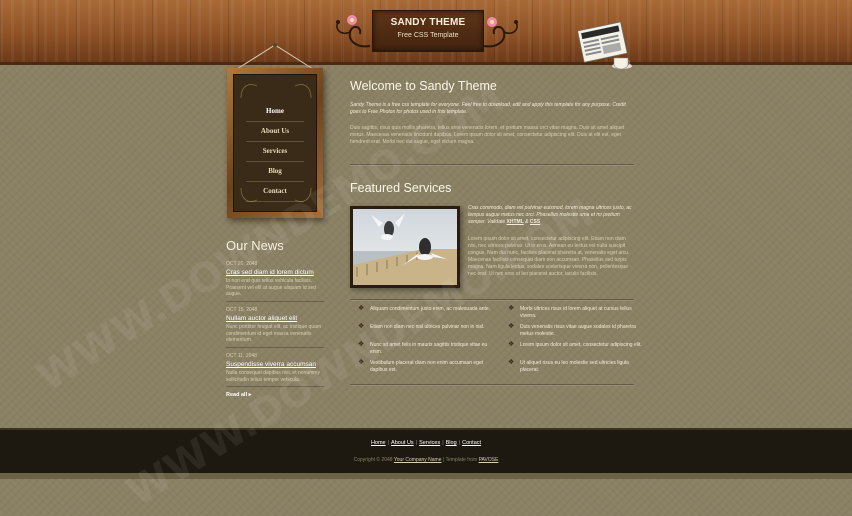 This screenshot has width=852, height=516. What do you see at coordinates (426, 476) in the screenshot?
I see `footer-bottom-bar` at bounding box center [426, 476].